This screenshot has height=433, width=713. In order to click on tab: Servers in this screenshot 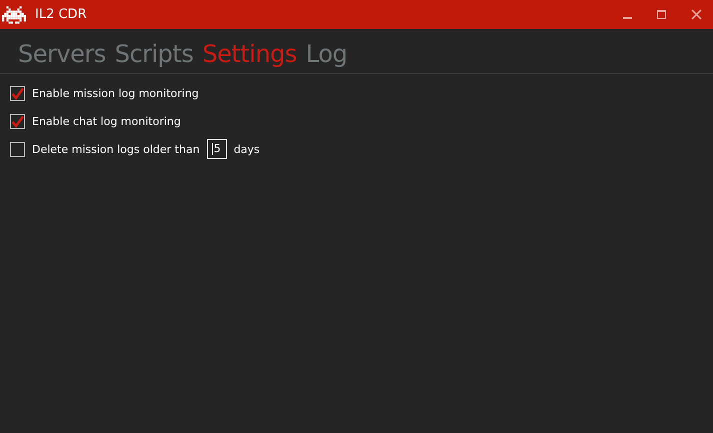, I will do `click(62, 54)`.